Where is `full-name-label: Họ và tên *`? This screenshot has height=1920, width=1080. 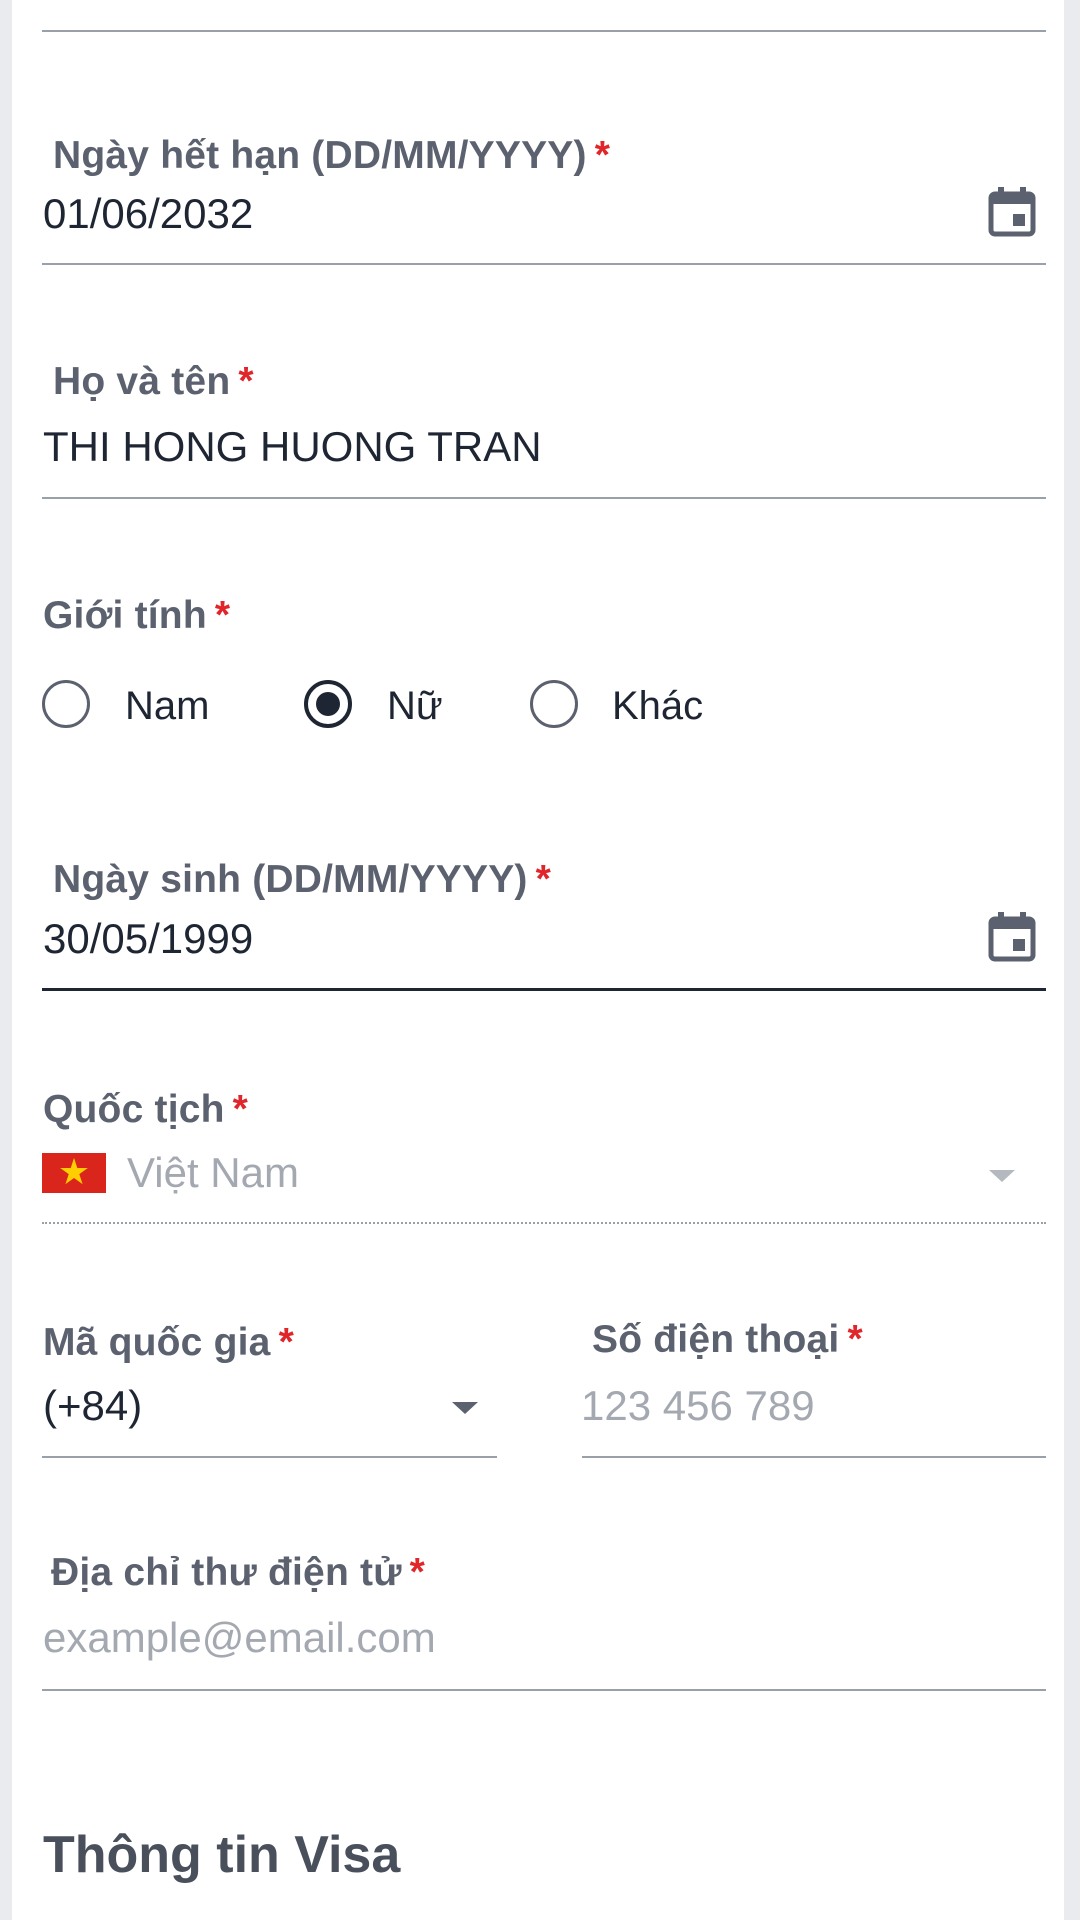 full-name-label: Họ và tên * is located at coordinates (153, 381).